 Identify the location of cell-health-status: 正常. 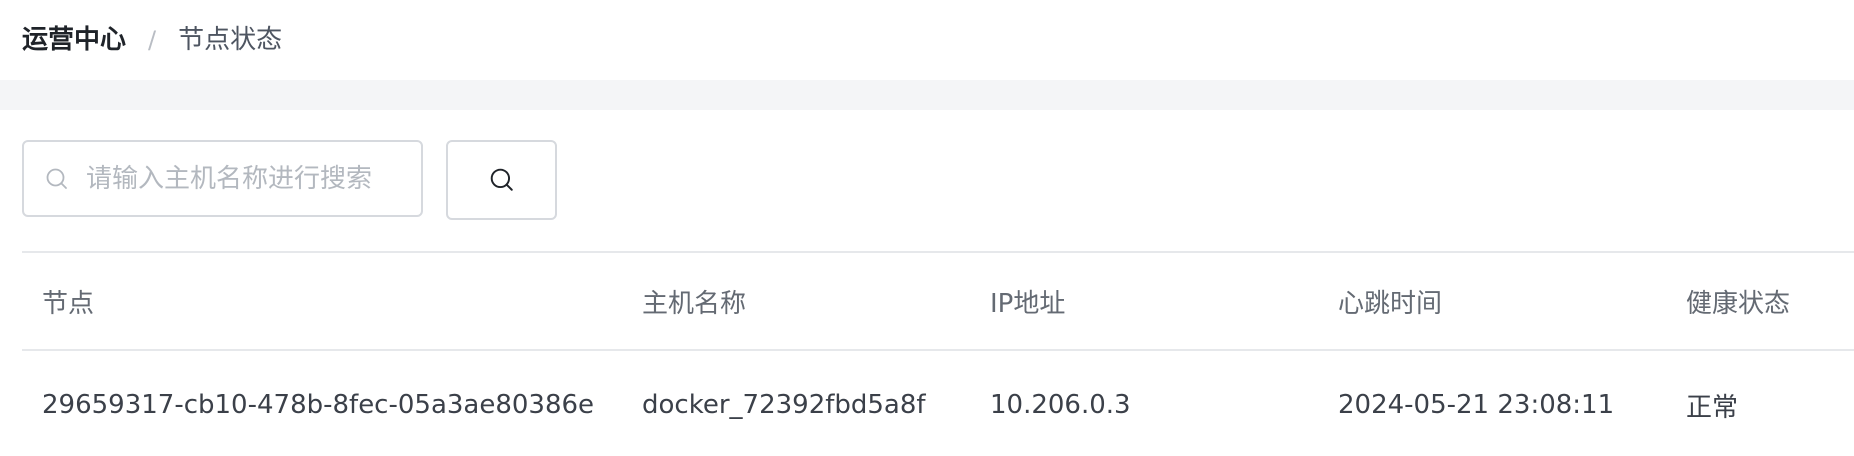
(1712, 407).